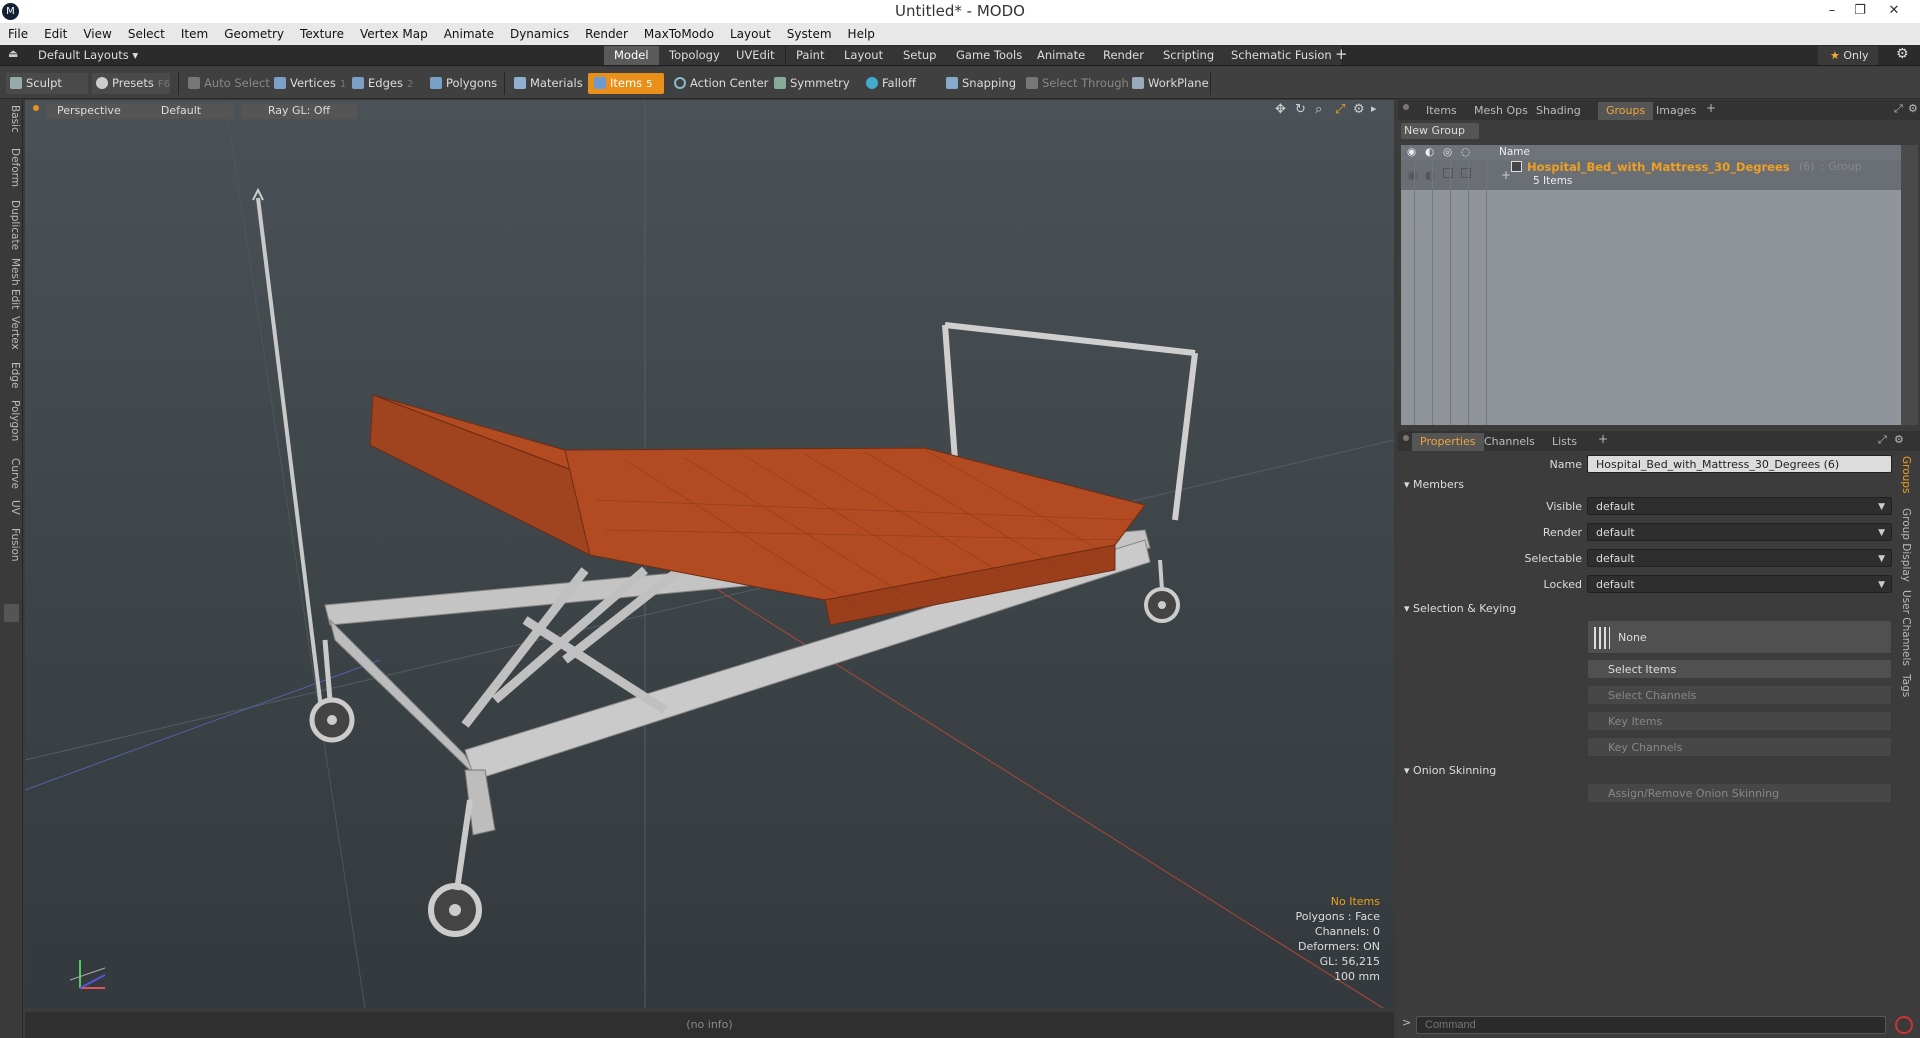 The width and height of the screenshot is (1920, 1038). Describe the element at coordinates (1300, 109) in the screenshot. I see `rotate-icon: ↻` at that location.